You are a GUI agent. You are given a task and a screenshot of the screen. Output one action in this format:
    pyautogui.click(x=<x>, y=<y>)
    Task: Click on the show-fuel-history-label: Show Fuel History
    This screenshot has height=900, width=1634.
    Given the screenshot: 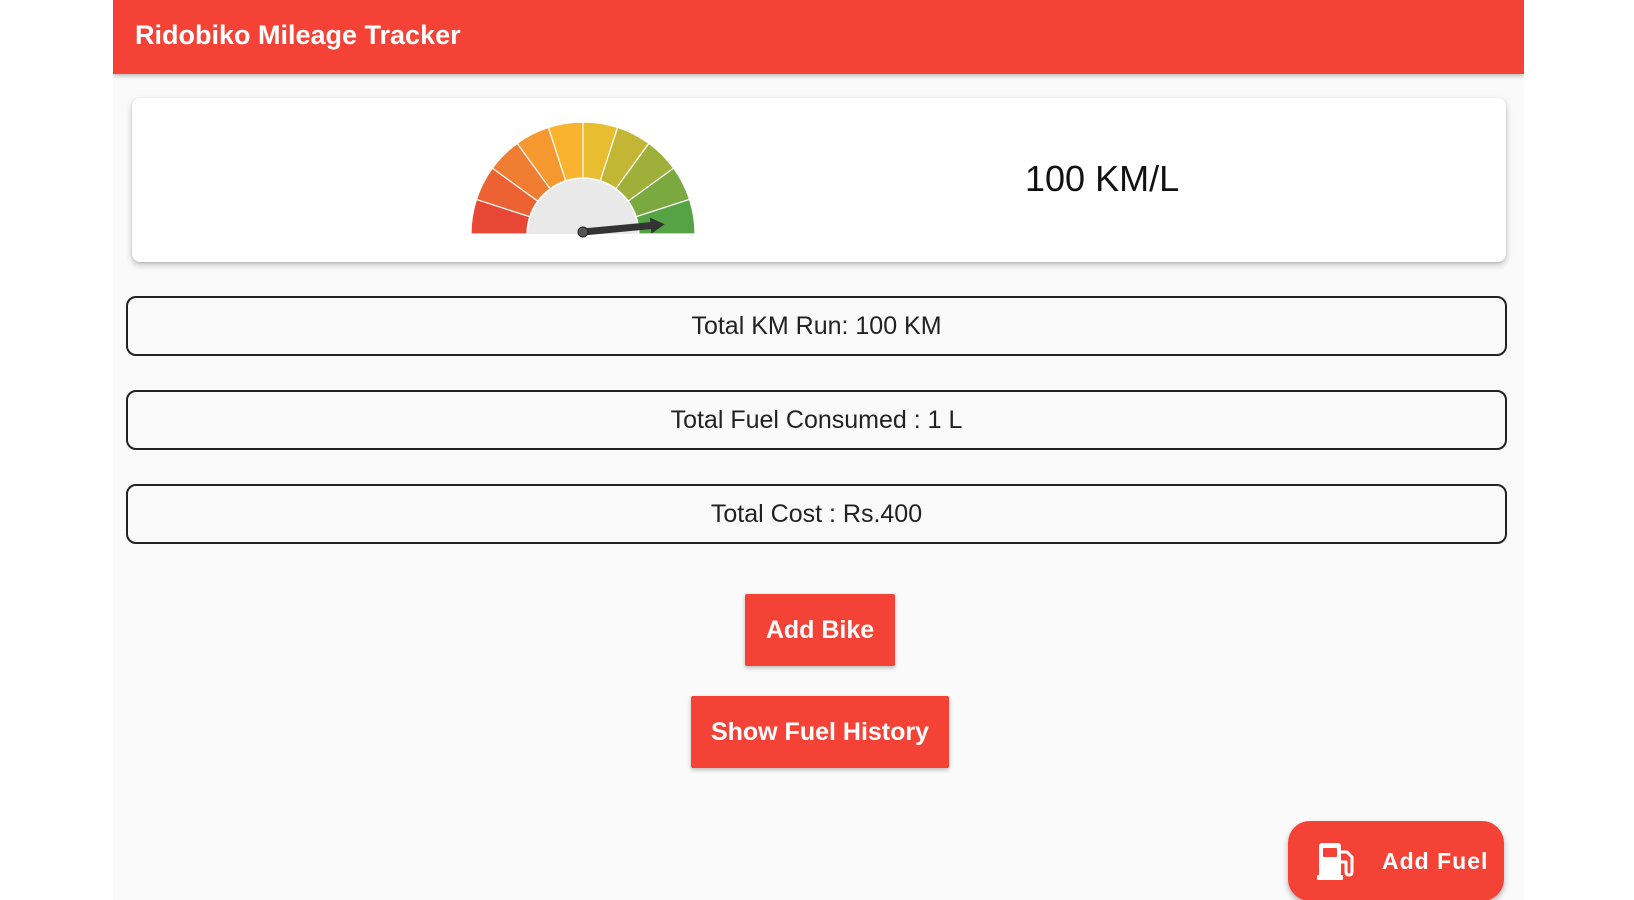 What is the action you would take?
    pyautogui.click(x=820, y=731)
    